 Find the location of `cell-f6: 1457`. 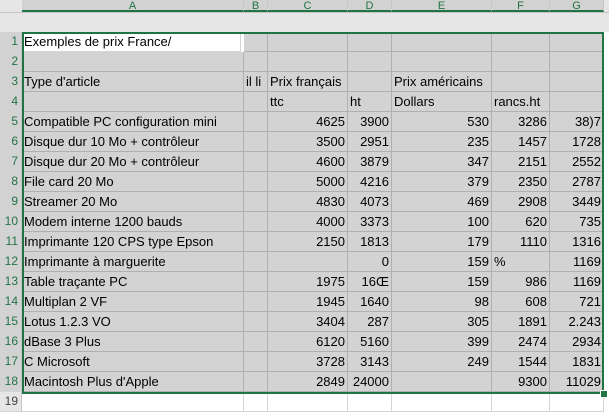

cell-f6: 1457 is located at coordinates (521, 142).